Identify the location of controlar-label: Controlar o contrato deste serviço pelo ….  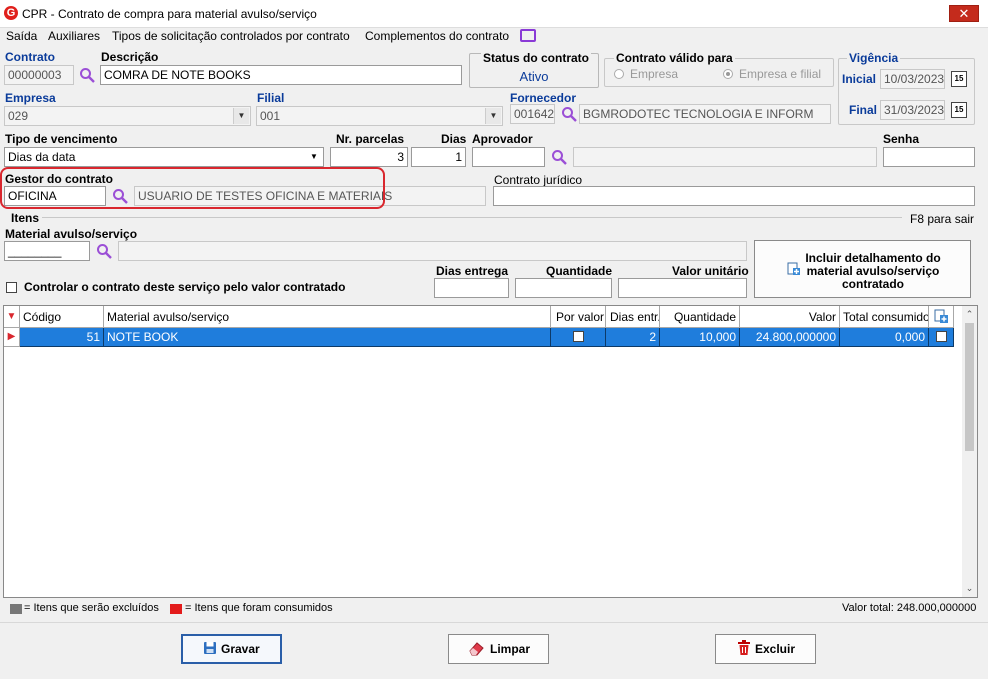
(185, 287).